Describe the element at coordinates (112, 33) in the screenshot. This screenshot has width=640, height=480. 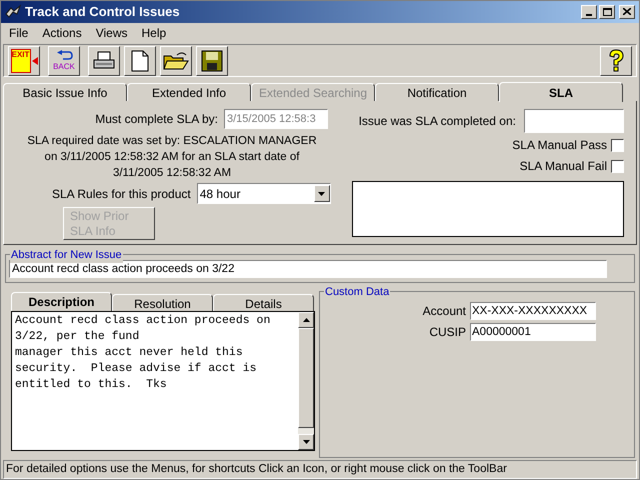
I see `menu-item: Views` at that location.